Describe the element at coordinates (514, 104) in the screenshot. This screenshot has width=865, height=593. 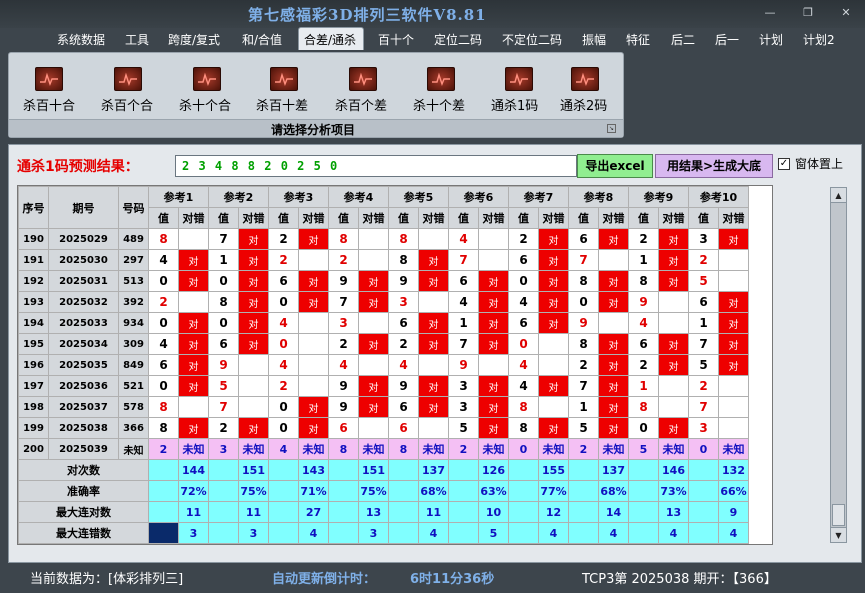
I see `ribbon-item-label: 通杀1码` at that location.